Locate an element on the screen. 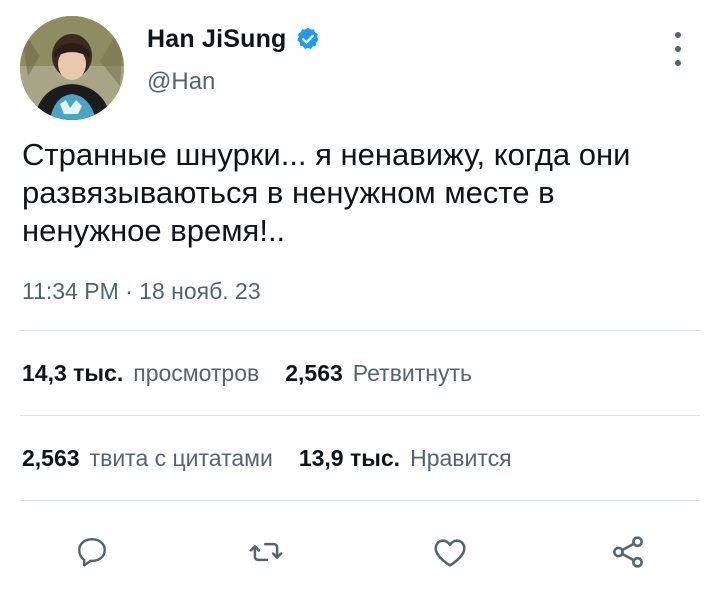 The image size is (720, 594). avatar-image is located at coordinates (72, 68).